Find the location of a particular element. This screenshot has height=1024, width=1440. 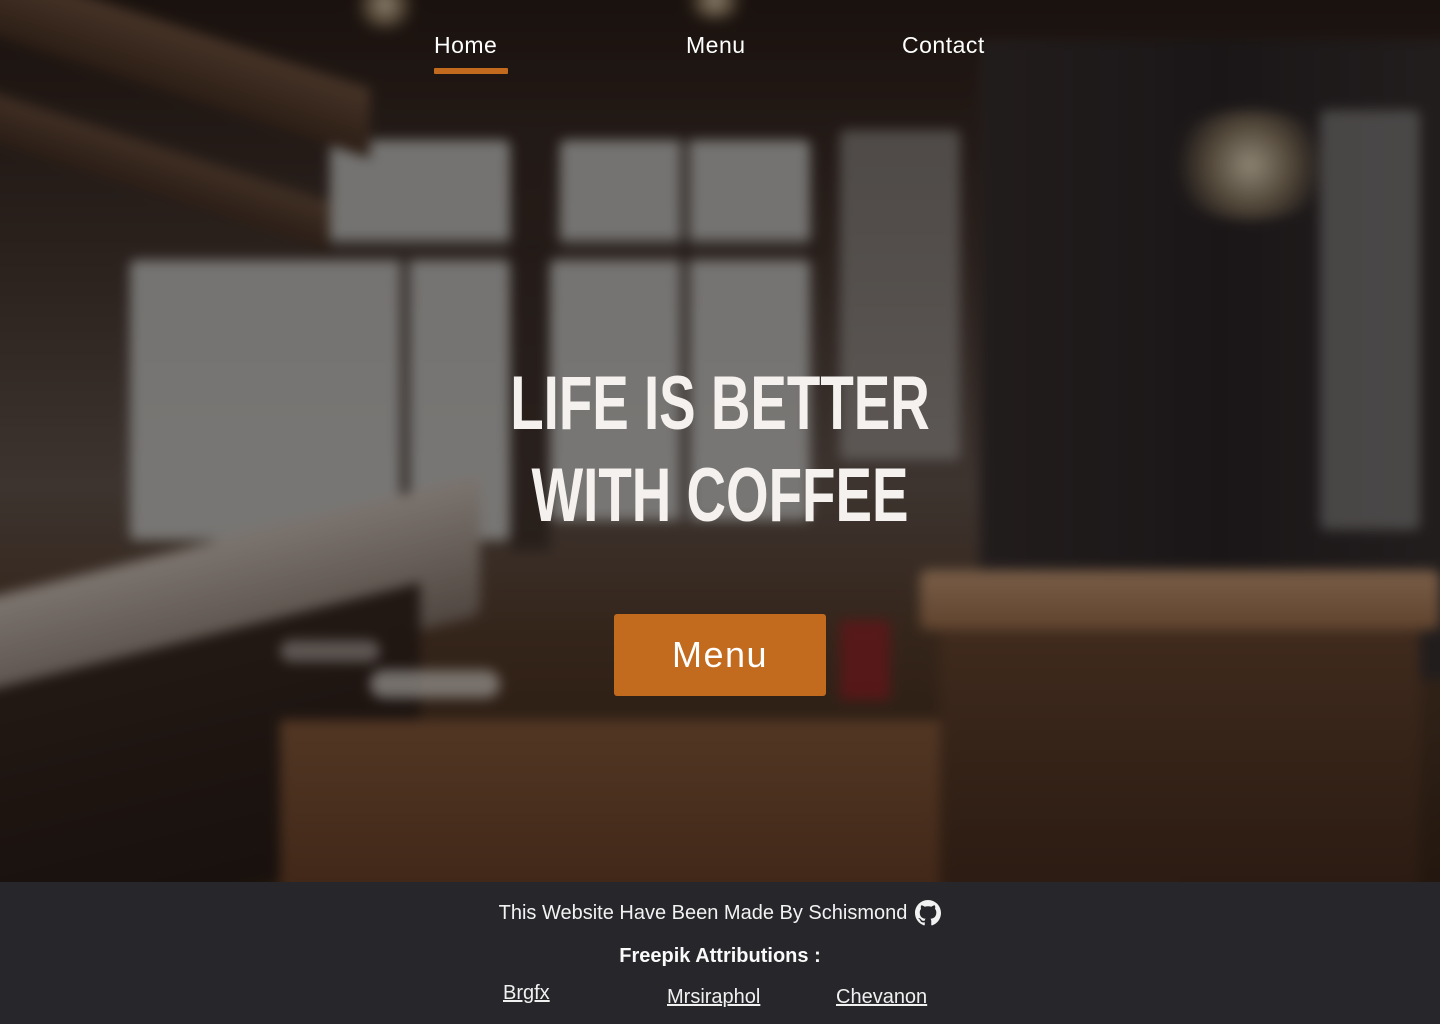

attribution-link-brgfx: Brgfx is located at coordinates (526, 993).